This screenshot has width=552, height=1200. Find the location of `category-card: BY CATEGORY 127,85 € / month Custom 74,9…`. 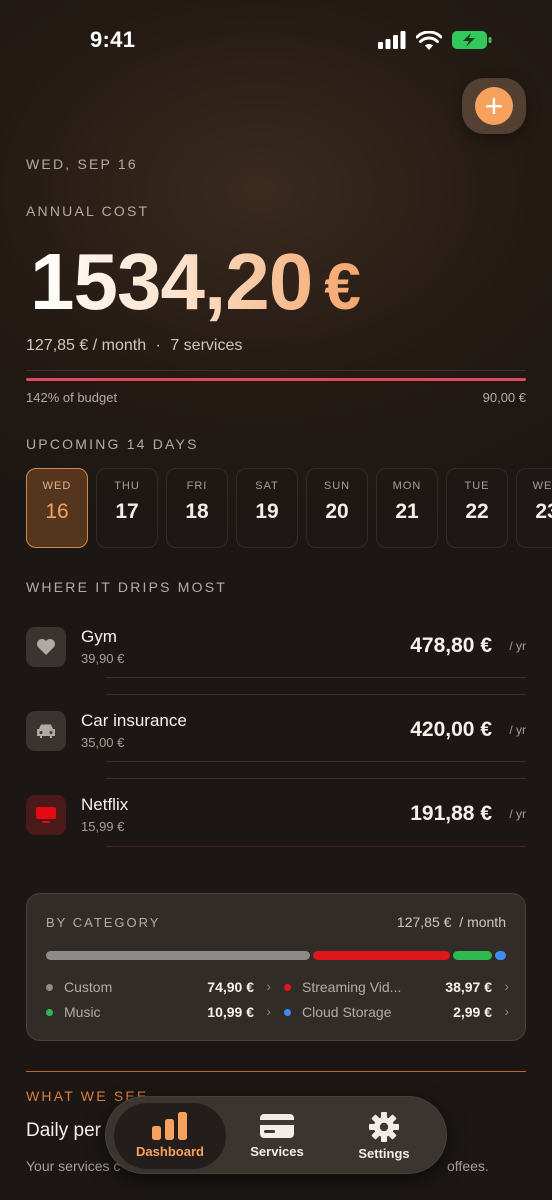

category-card: BY CATEGORY 127,85 € / month Custom 74,9… is located at coordinates (276, 967).